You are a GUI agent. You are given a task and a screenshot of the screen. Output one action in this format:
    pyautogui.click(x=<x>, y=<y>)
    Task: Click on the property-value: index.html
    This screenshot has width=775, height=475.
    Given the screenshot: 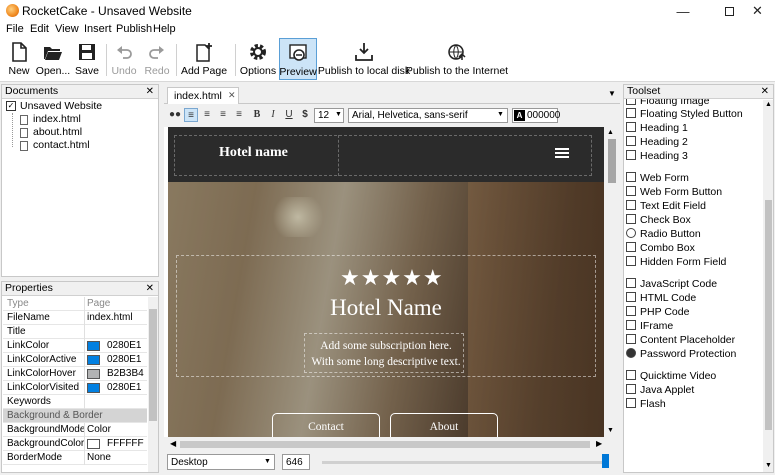 What is the action you would take?
    pyautogui.click(x=110, y=317)
    